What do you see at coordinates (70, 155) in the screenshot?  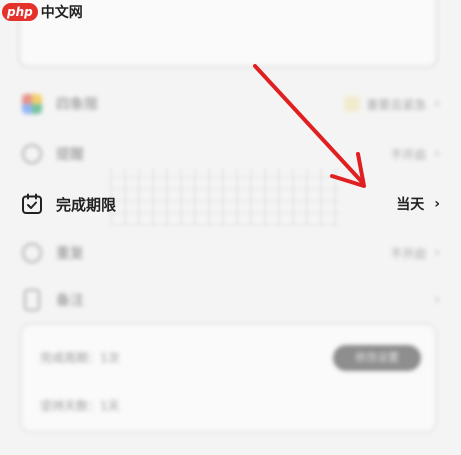 I see `row-reminder-label: 提醒` at bounding box center [70, 155].